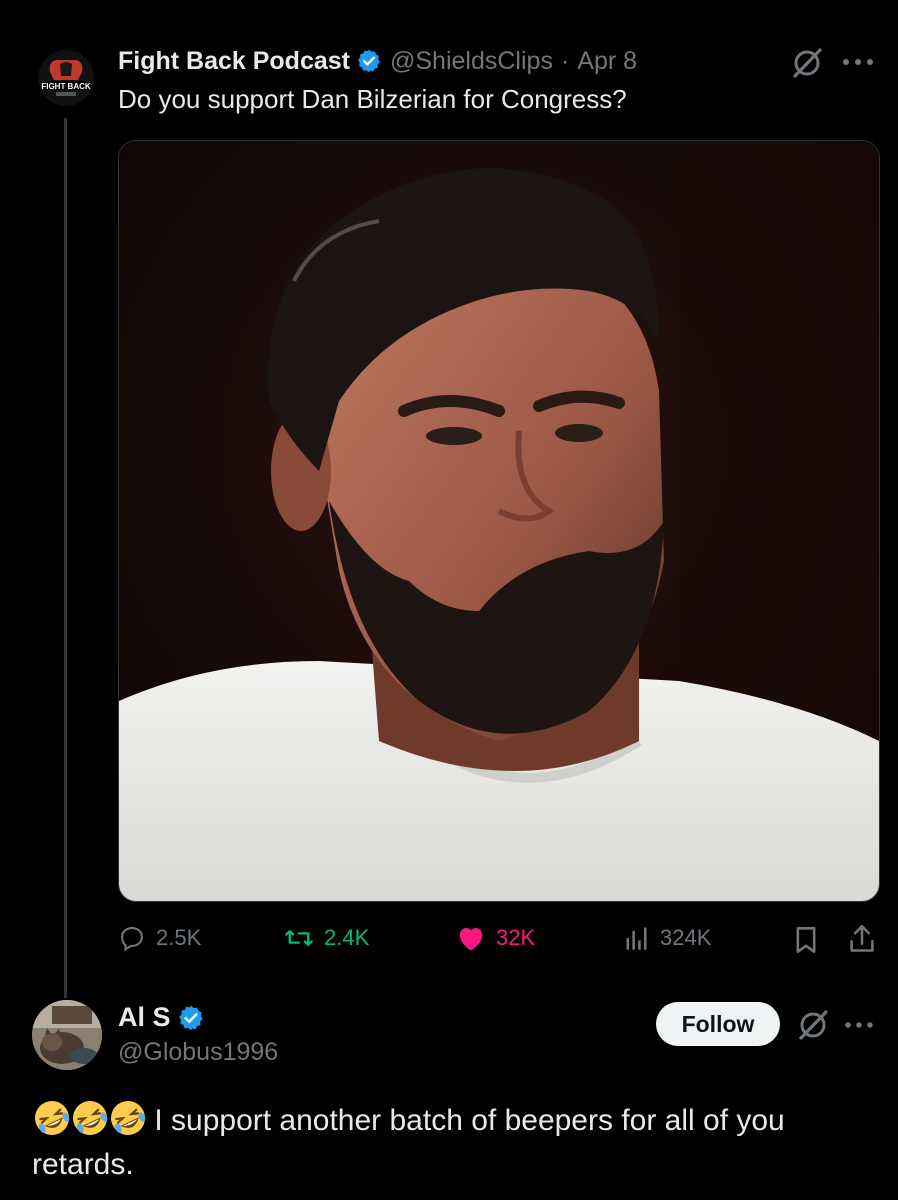 Image resolution: width=898 pixels, height=1200 pixels. Describe the element at coordinates (347, 937) in the screenshot. I see `retweet-count: 2.4K` at that location.